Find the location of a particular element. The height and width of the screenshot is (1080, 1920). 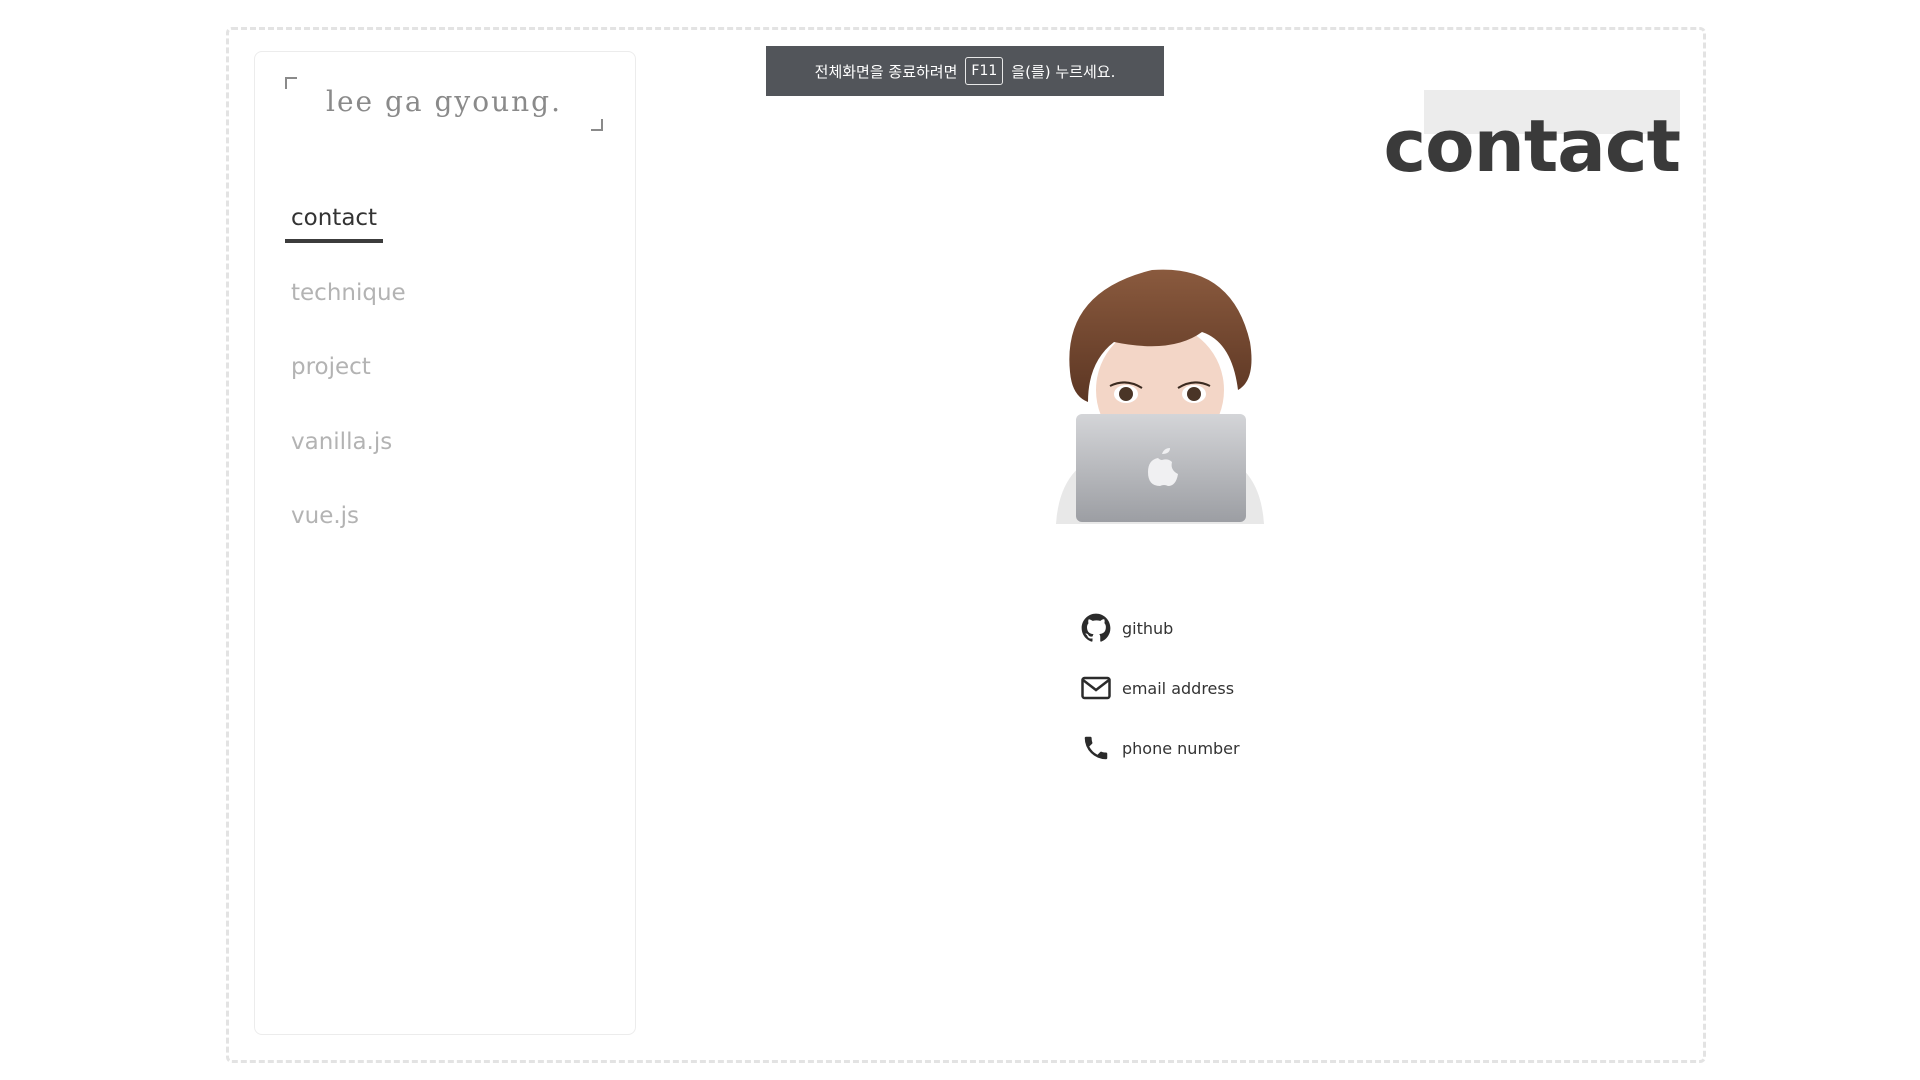

nav-item-label: technique is located at coordinates (348, 292).